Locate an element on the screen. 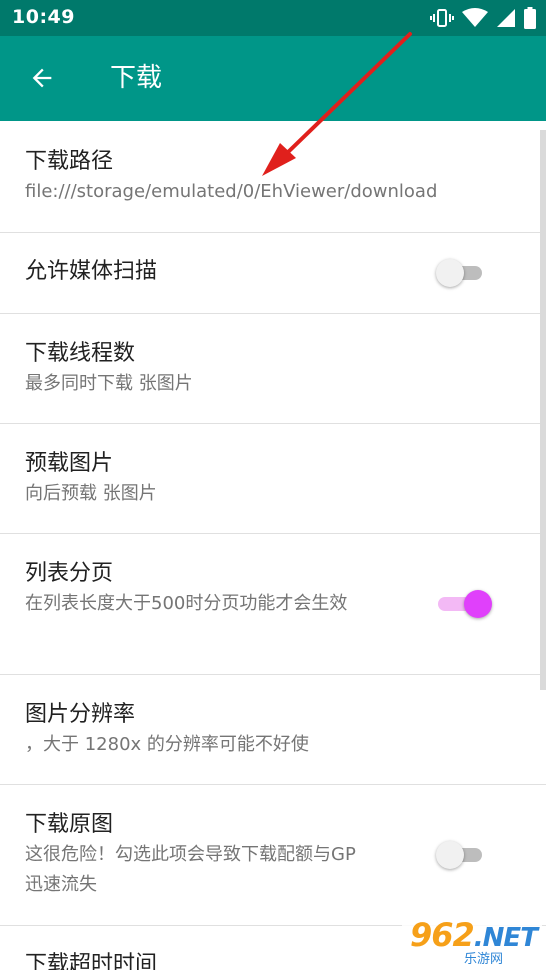 This screenshot has width=546, height=970. wifi-icon is located at coordinates (475, 17).